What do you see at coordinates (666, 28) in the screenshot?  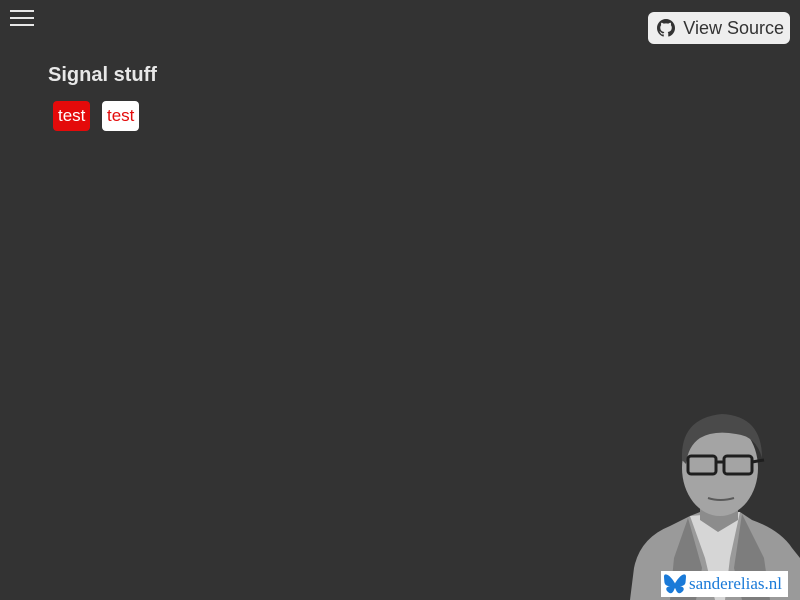 I see `github-icon` at bounding box center [666, 28].